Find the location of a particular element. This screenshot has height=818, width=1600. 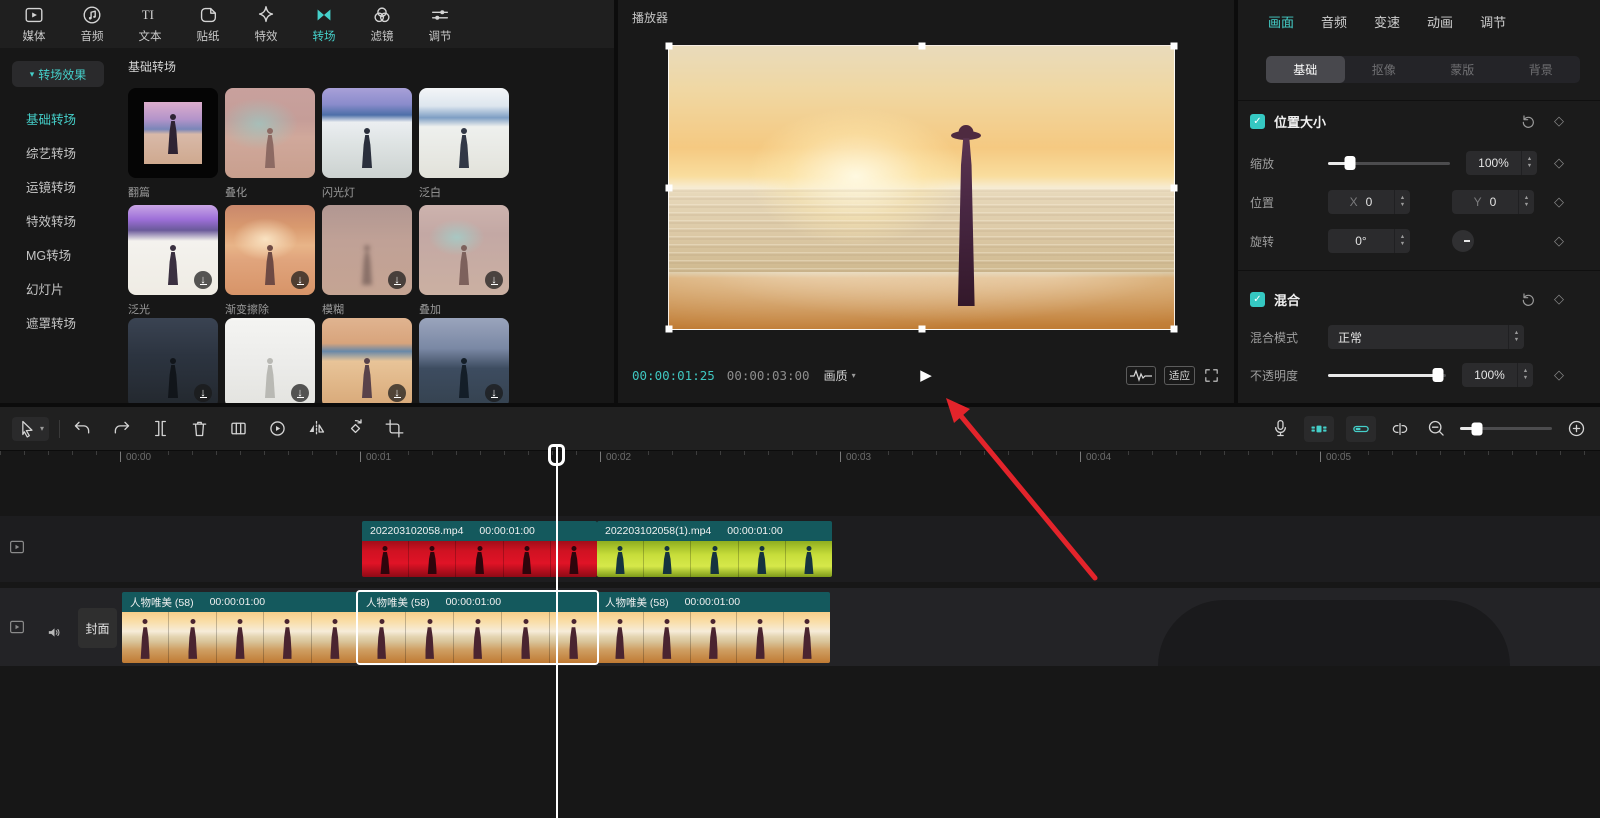

scale-value-box: 100% ▲ ▼ is located at coordinates (1501, 163).